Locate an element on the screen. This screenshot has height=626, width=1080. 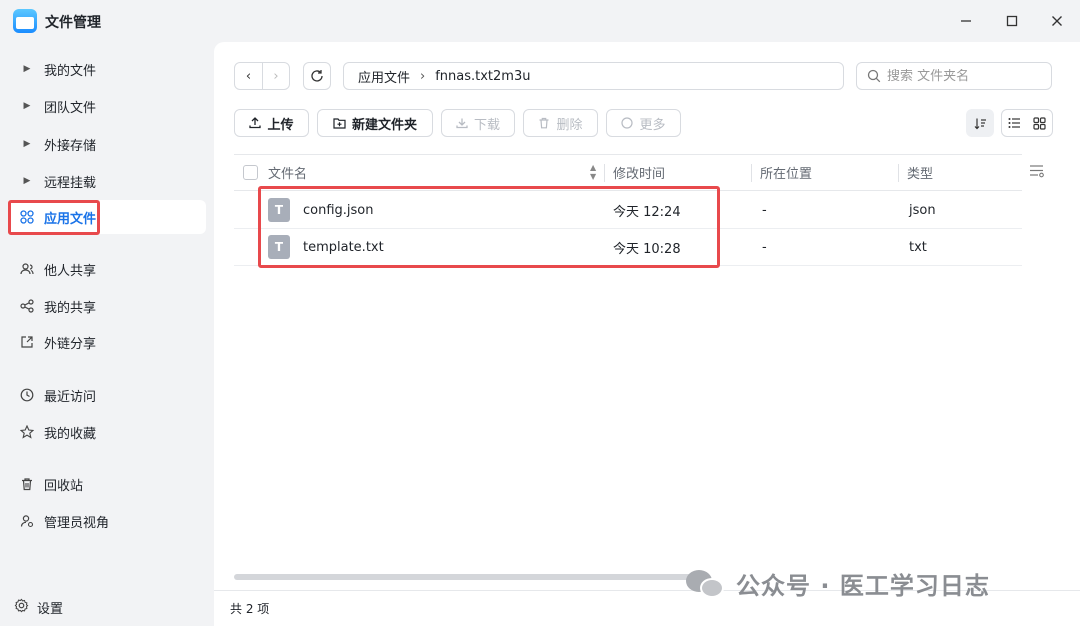
sidebar-item-my-files: ▶ 我的文件 is located at coordinates (107, 69).